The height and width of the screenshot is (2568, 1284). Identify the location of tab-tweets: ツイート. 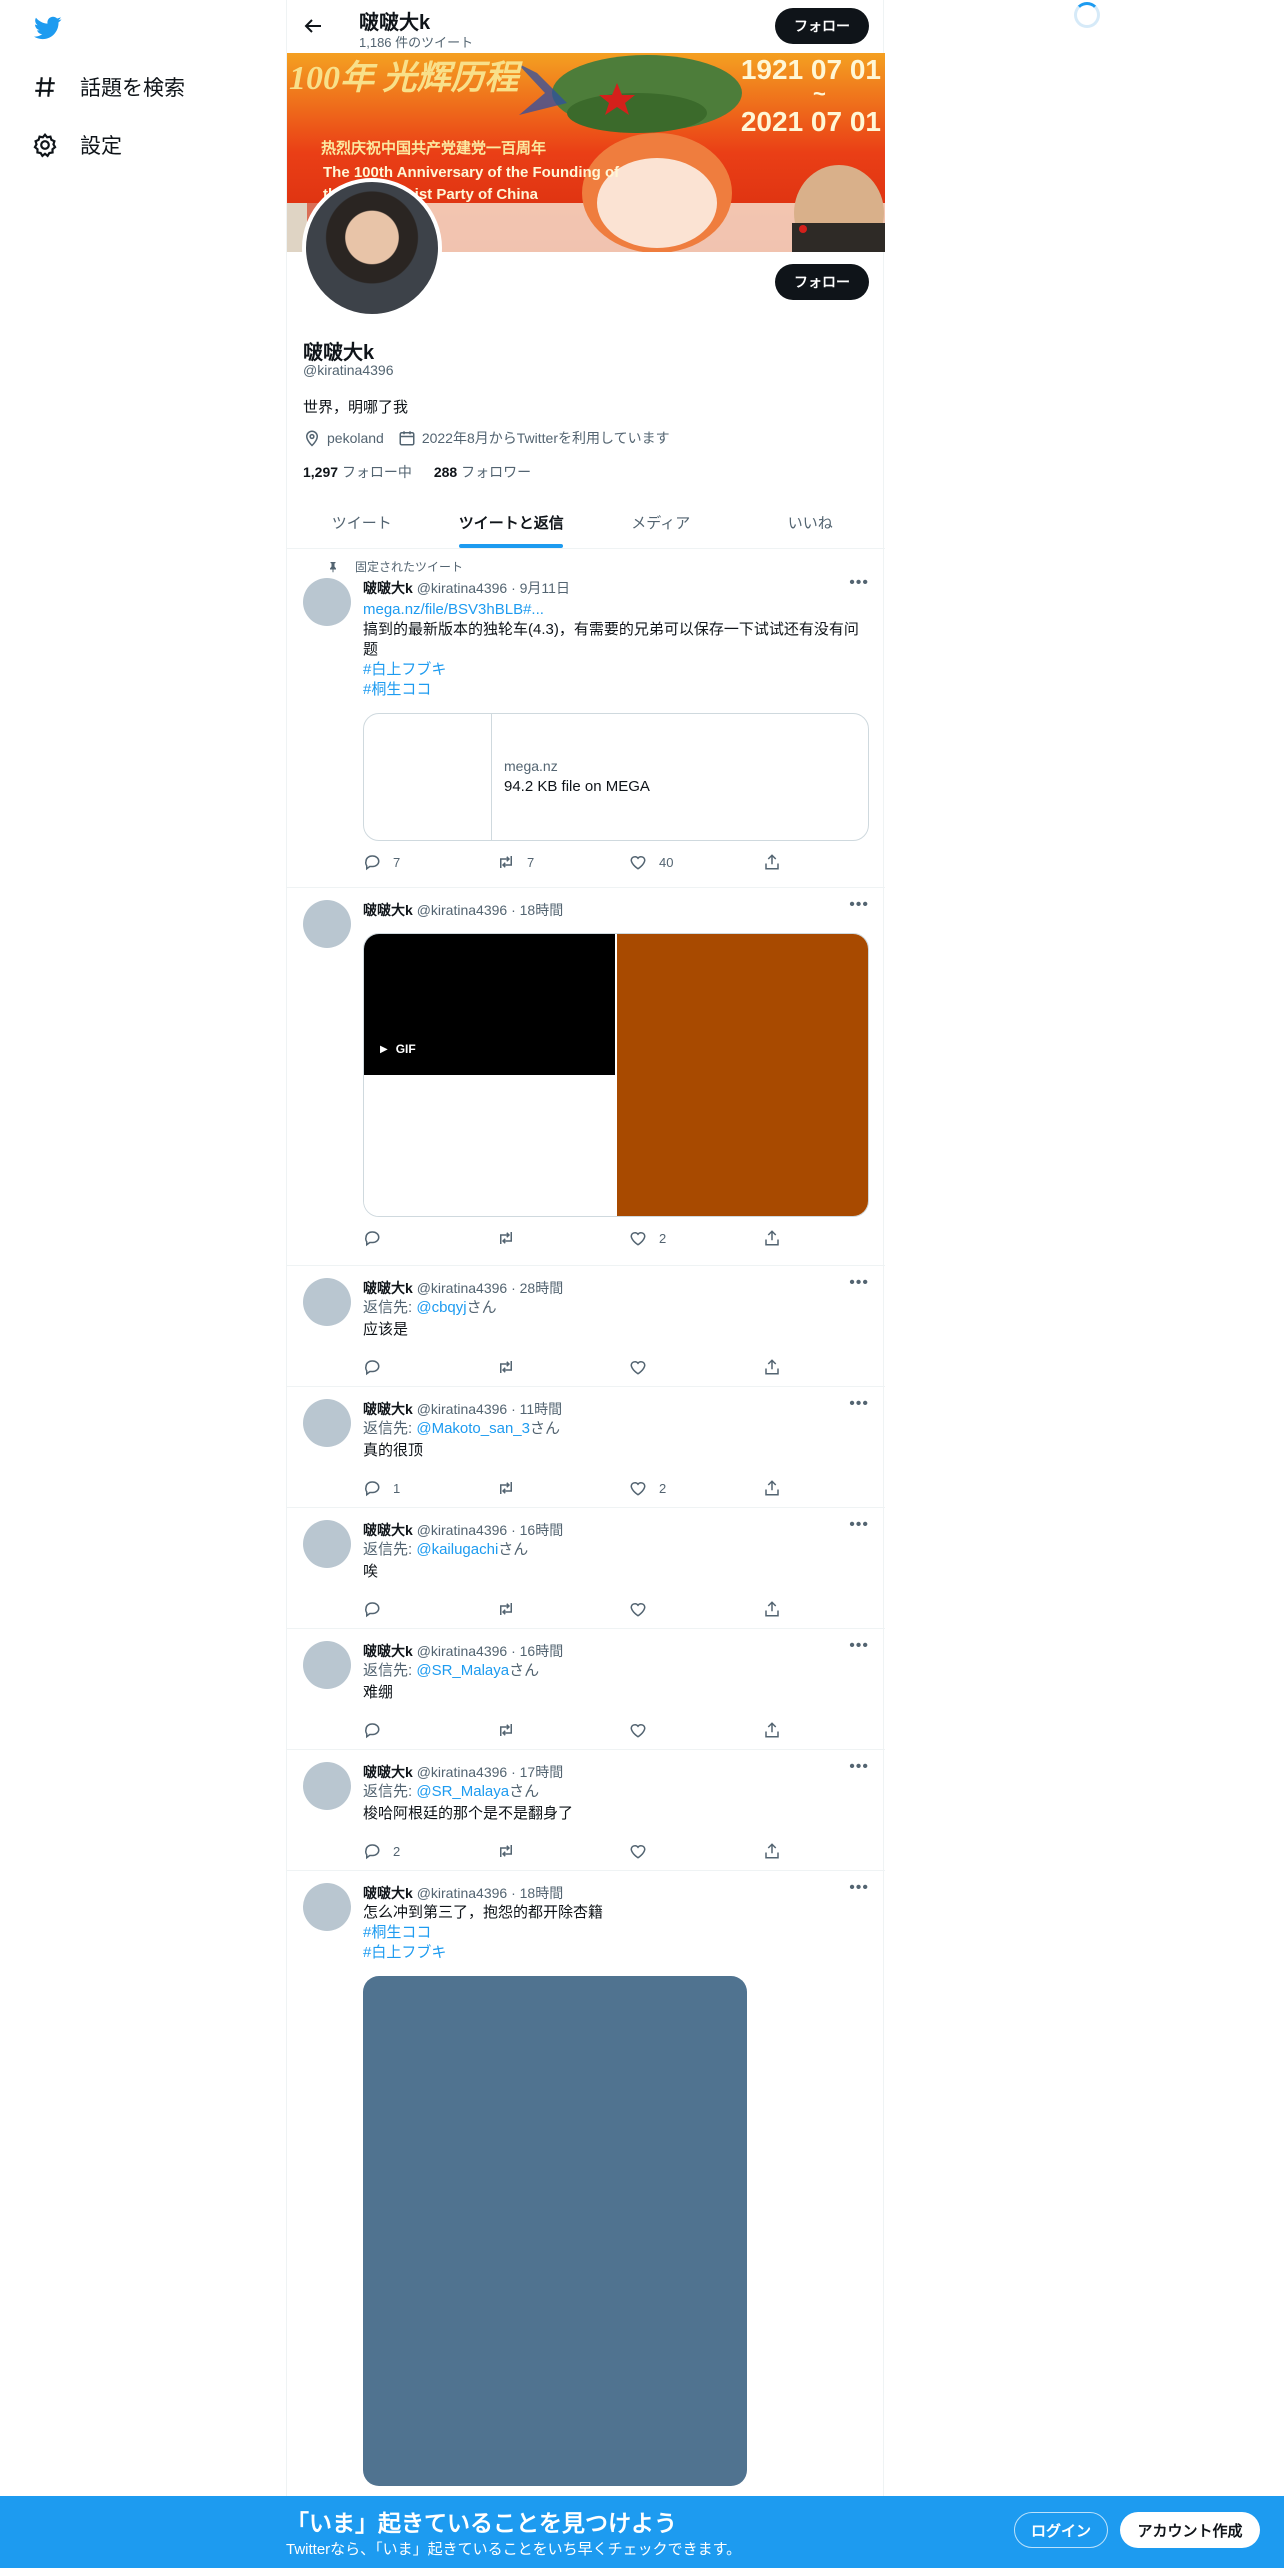
(362, 522).